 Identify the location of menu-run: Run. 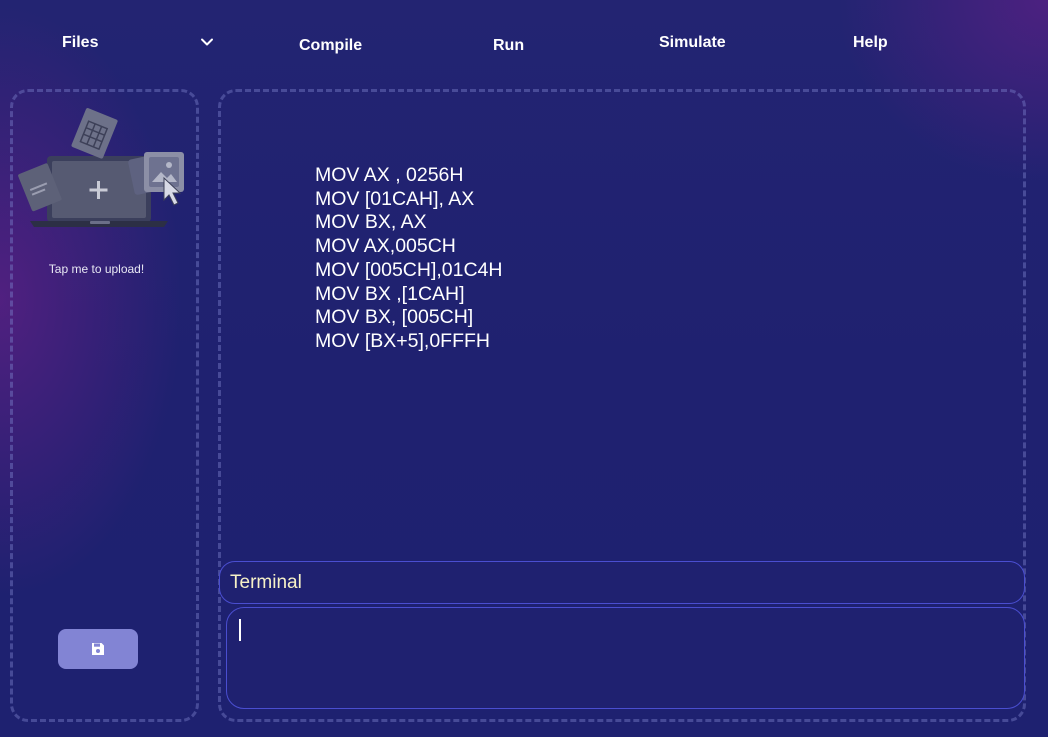
(508, 46).